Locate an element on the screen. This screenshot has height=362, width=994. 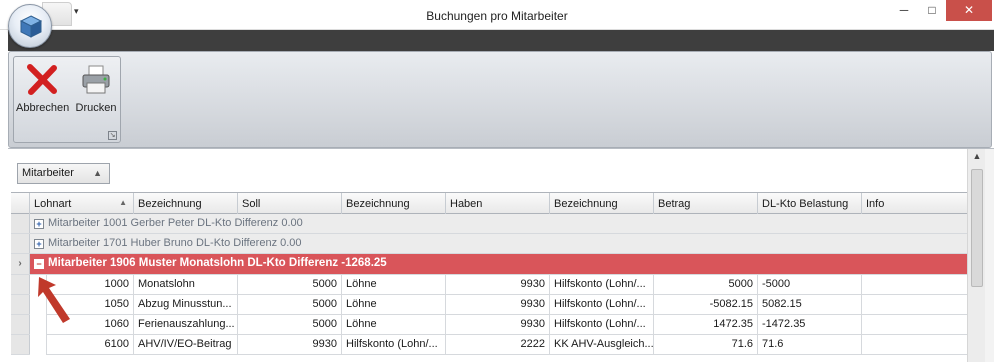
cancel-button: Abbrechen is located at coordinates (43, 91).